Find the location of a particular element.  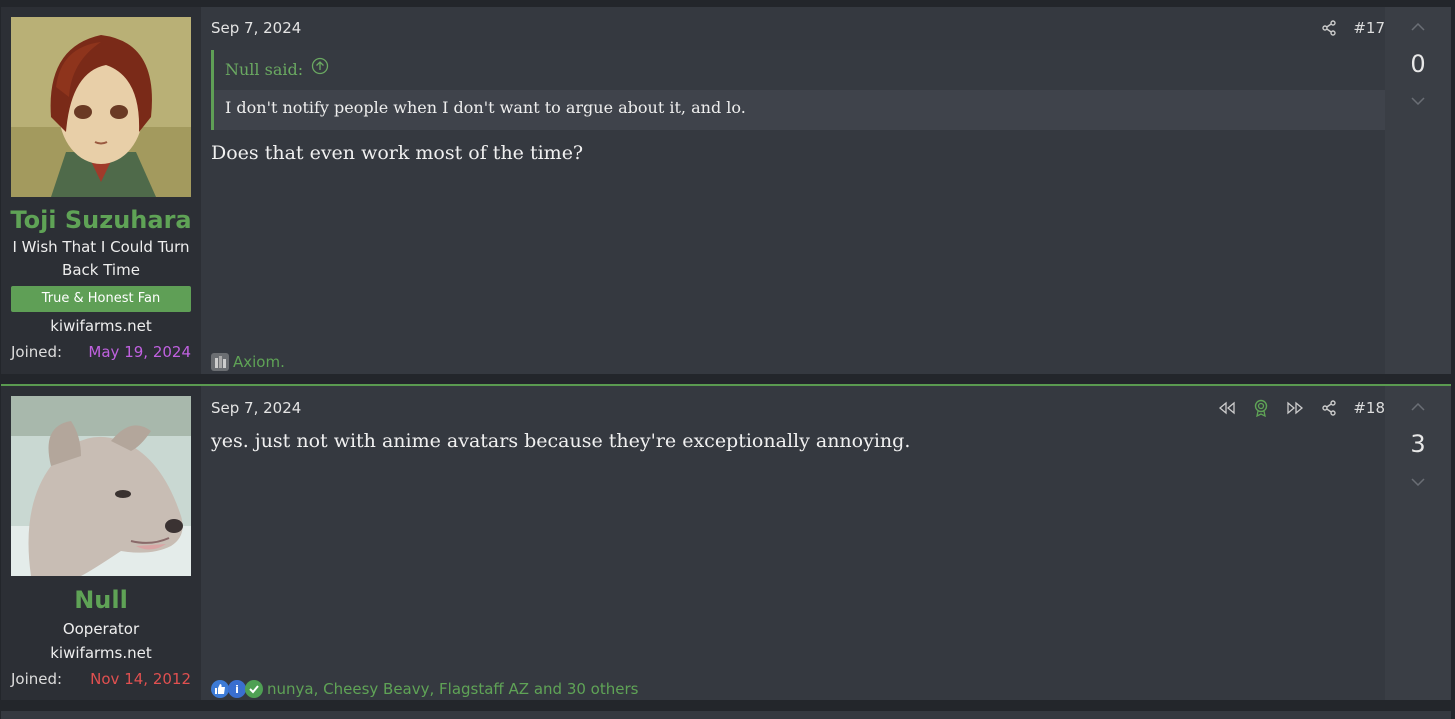

username: Toji Suzuhara is located at coordinates (101, 220).